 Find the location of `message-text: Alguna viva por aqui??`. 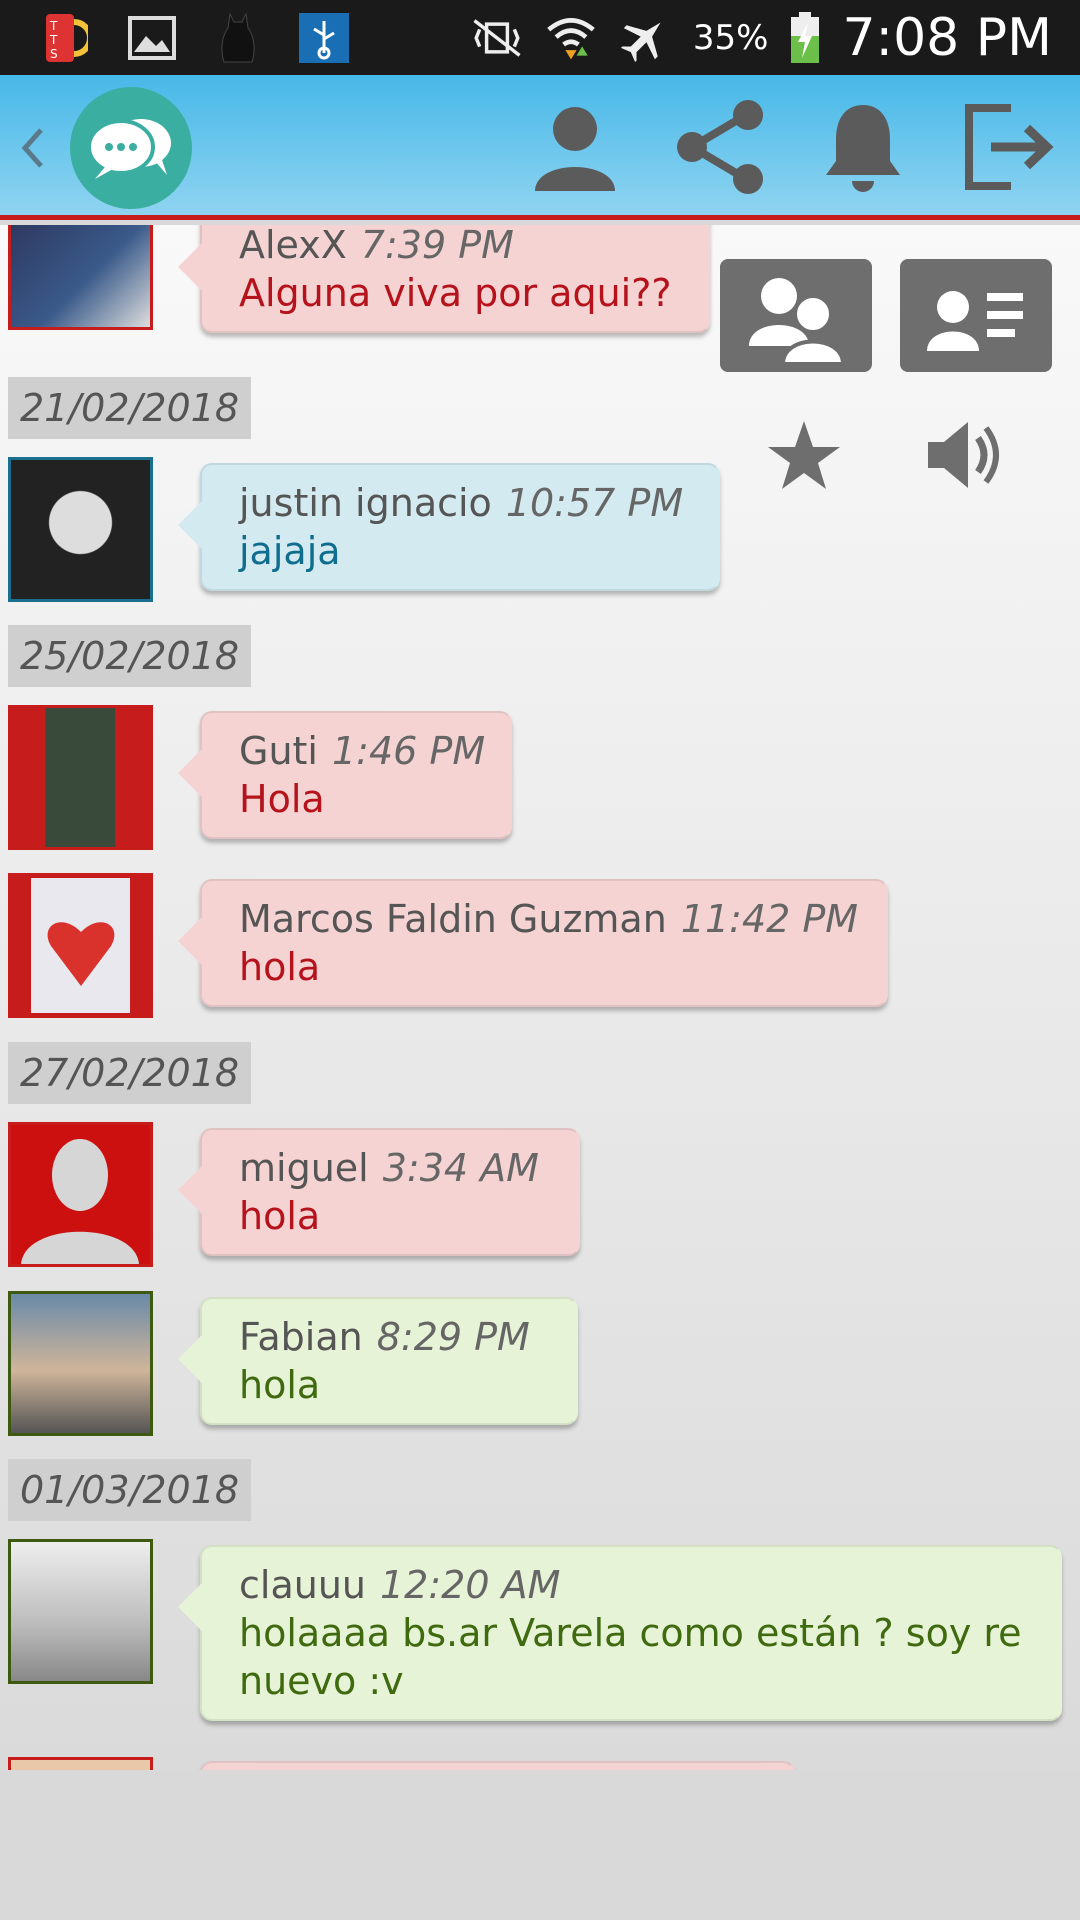

message-text: Alguna viva por aqui?? is located at coordinates (455, 293).